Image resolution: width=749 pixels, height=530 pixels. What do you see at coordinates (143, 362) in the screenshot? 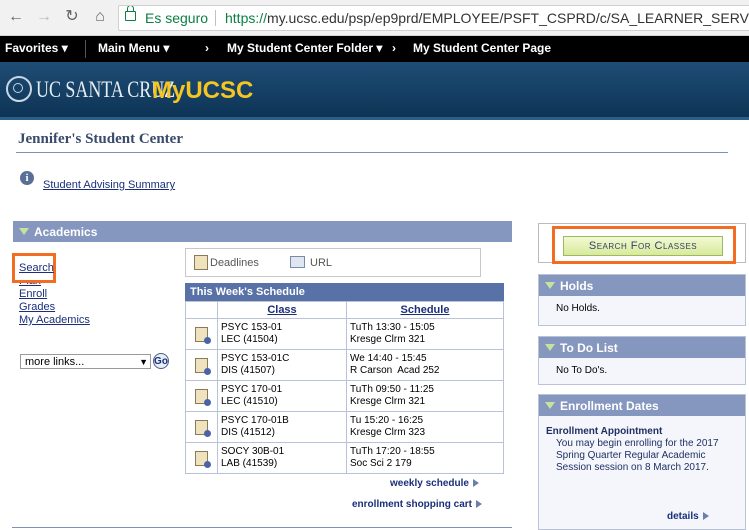
I see `dropdown-arrow-icon: ▼` at bounding box center [143, 362].